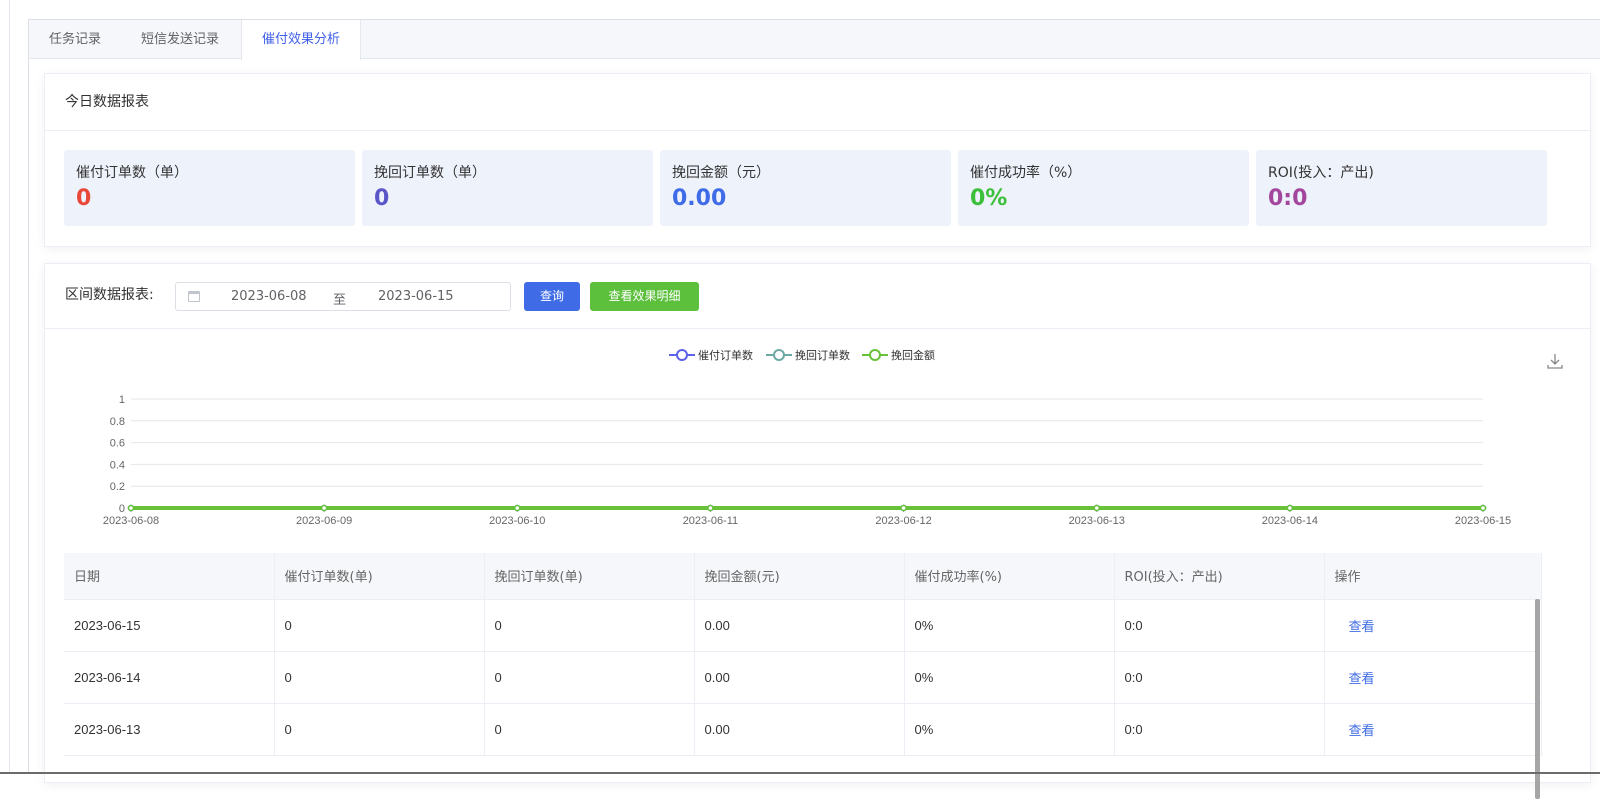 The image size is (1600, 799). I want to click on x-tick-label: 2023-06-11, so click(710, 521).